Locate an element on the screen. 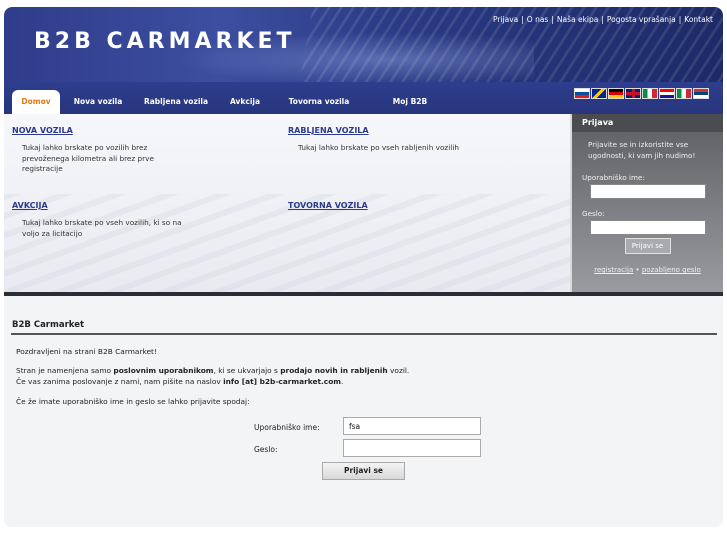  text-bold: poslovnim uporabnikom is located at coordinates (163, 370).